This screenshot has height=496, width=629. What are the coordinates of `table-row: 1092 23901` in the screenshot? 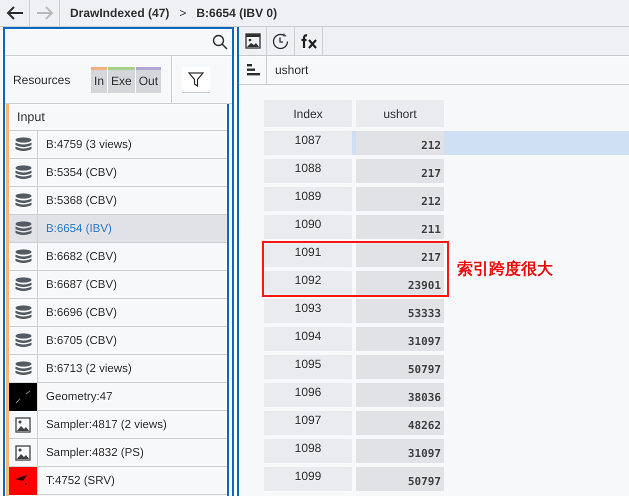 It's located at (354, 283).